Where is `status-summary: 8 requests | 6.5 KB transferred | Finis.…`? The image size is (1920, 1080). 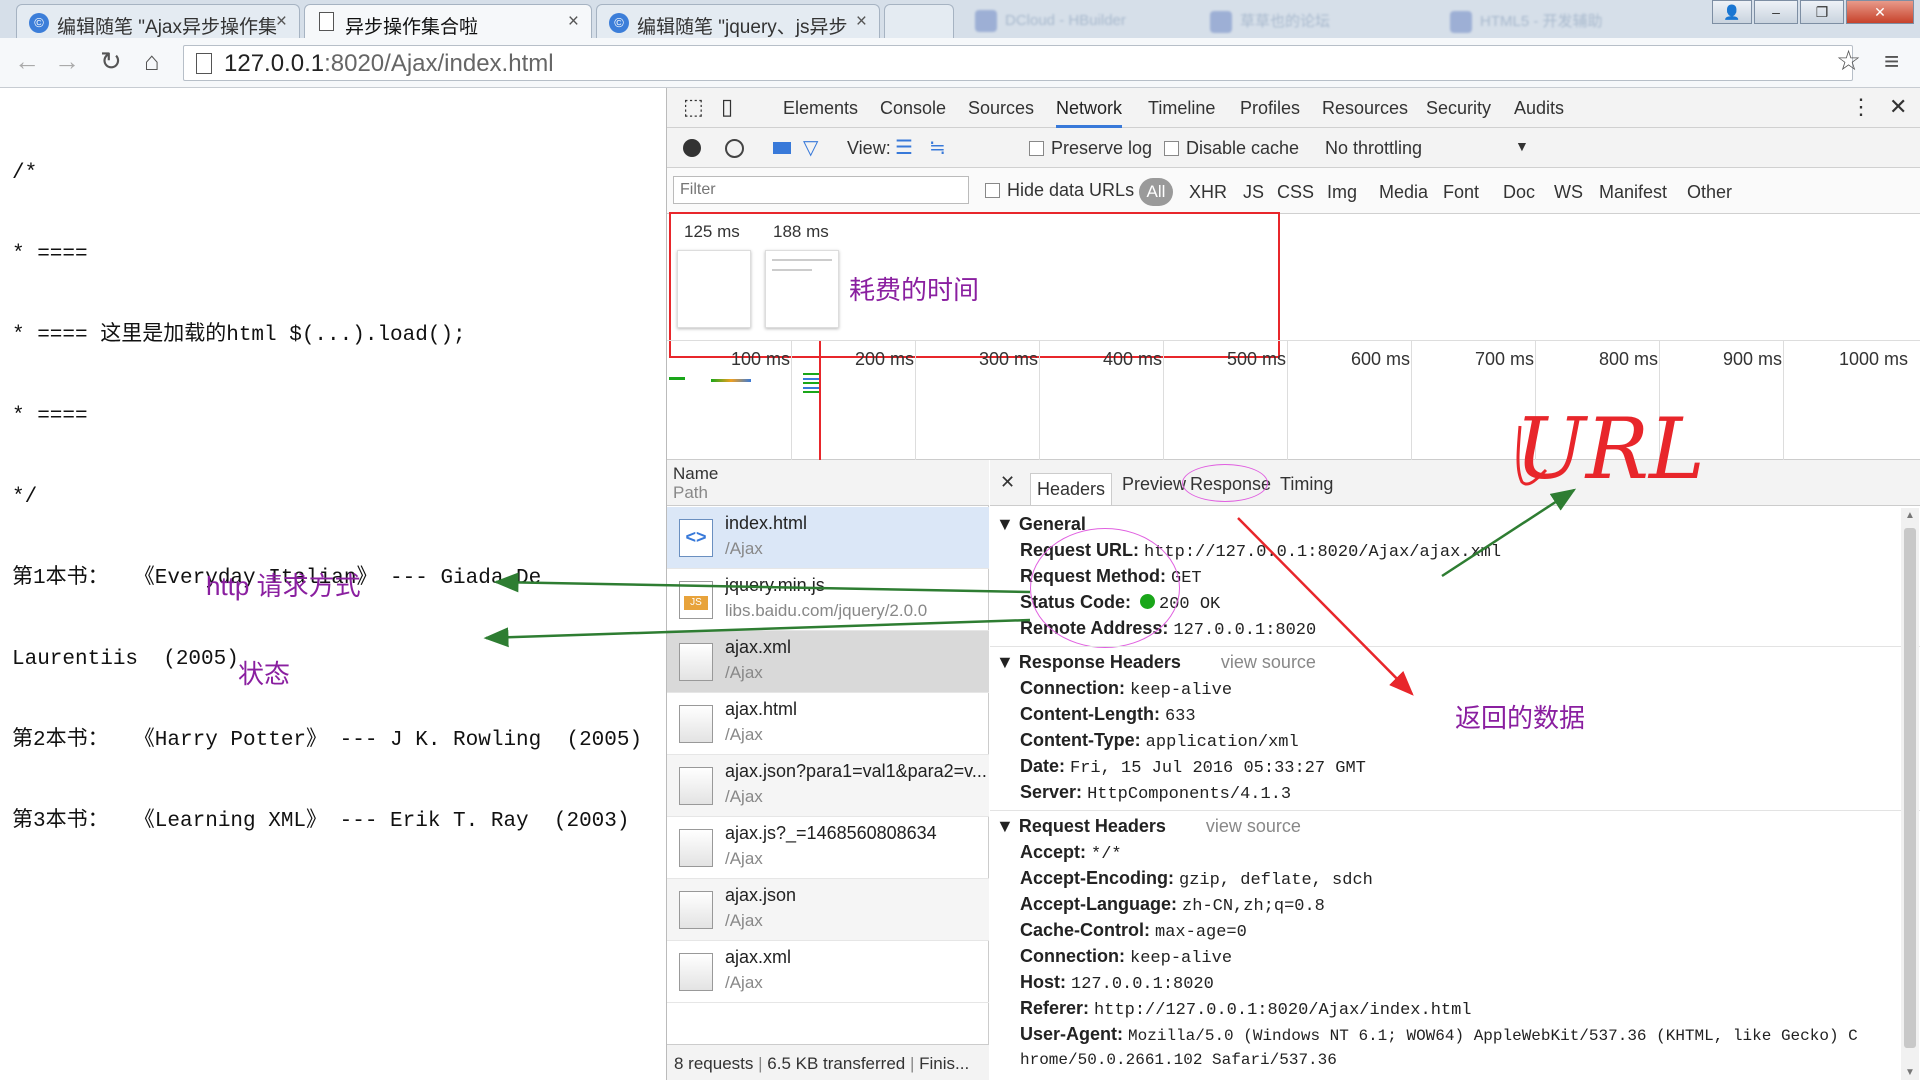
status-summary: 8 requests | 6.5 KB transferred | Finis.… is located at coordinates (828, 1062).